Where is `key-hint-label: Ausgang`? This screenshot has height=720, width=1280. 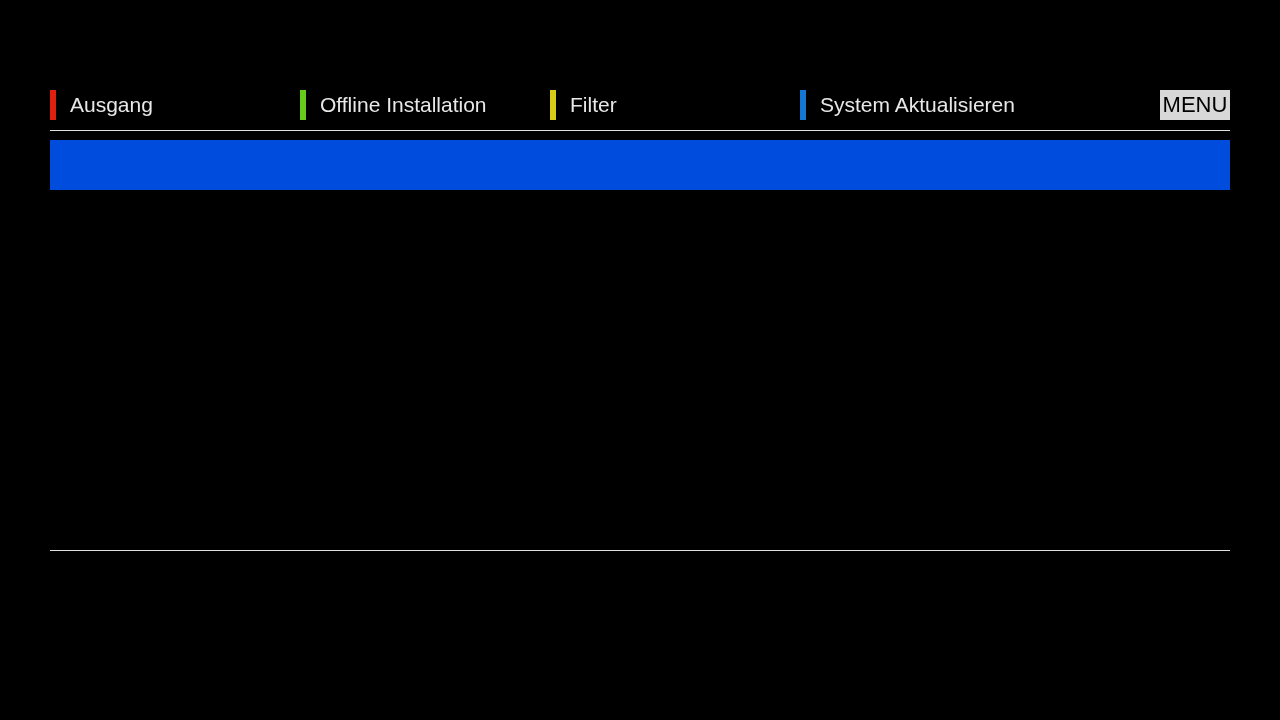
key-hint-label: Ausgang is located at coordinates (111, 105).